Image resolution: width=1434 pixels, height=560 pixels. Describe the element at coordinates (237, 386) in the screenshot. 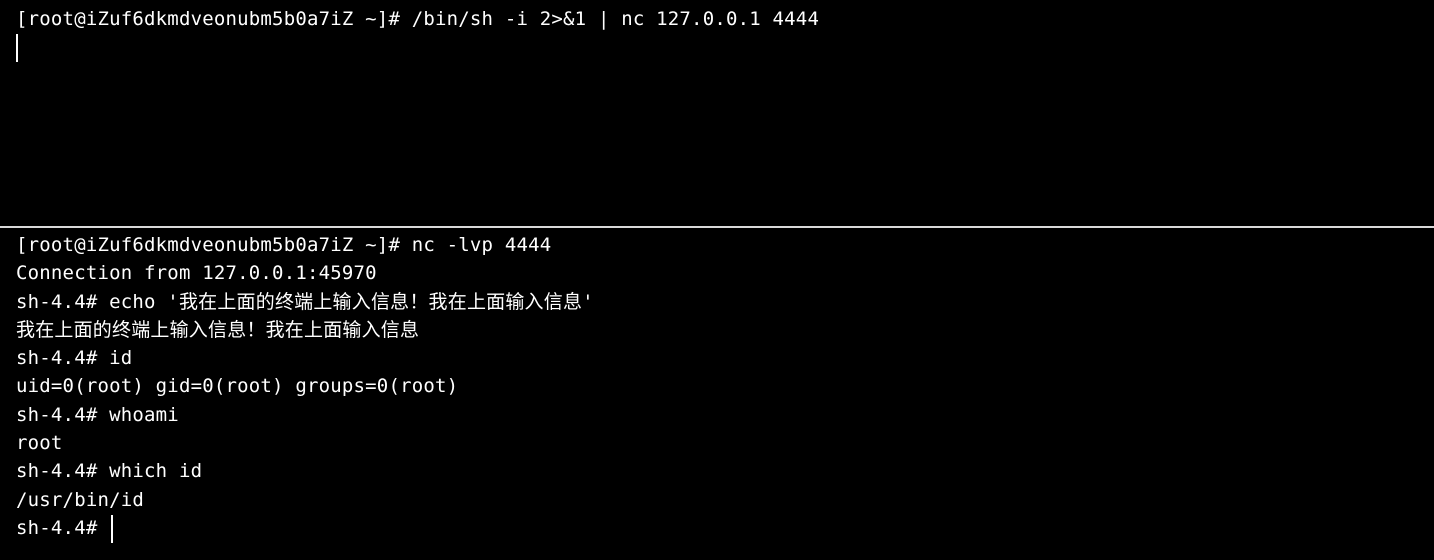

I see `terminal-line: uid=0(root) gid=0(root) groups=0(root)` at that location.